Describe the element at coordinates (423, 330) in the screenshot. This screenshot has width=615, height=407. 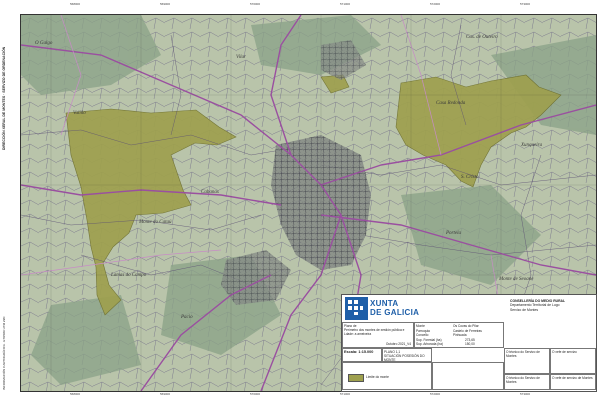
I see `field-label: Parroquia` at that location.